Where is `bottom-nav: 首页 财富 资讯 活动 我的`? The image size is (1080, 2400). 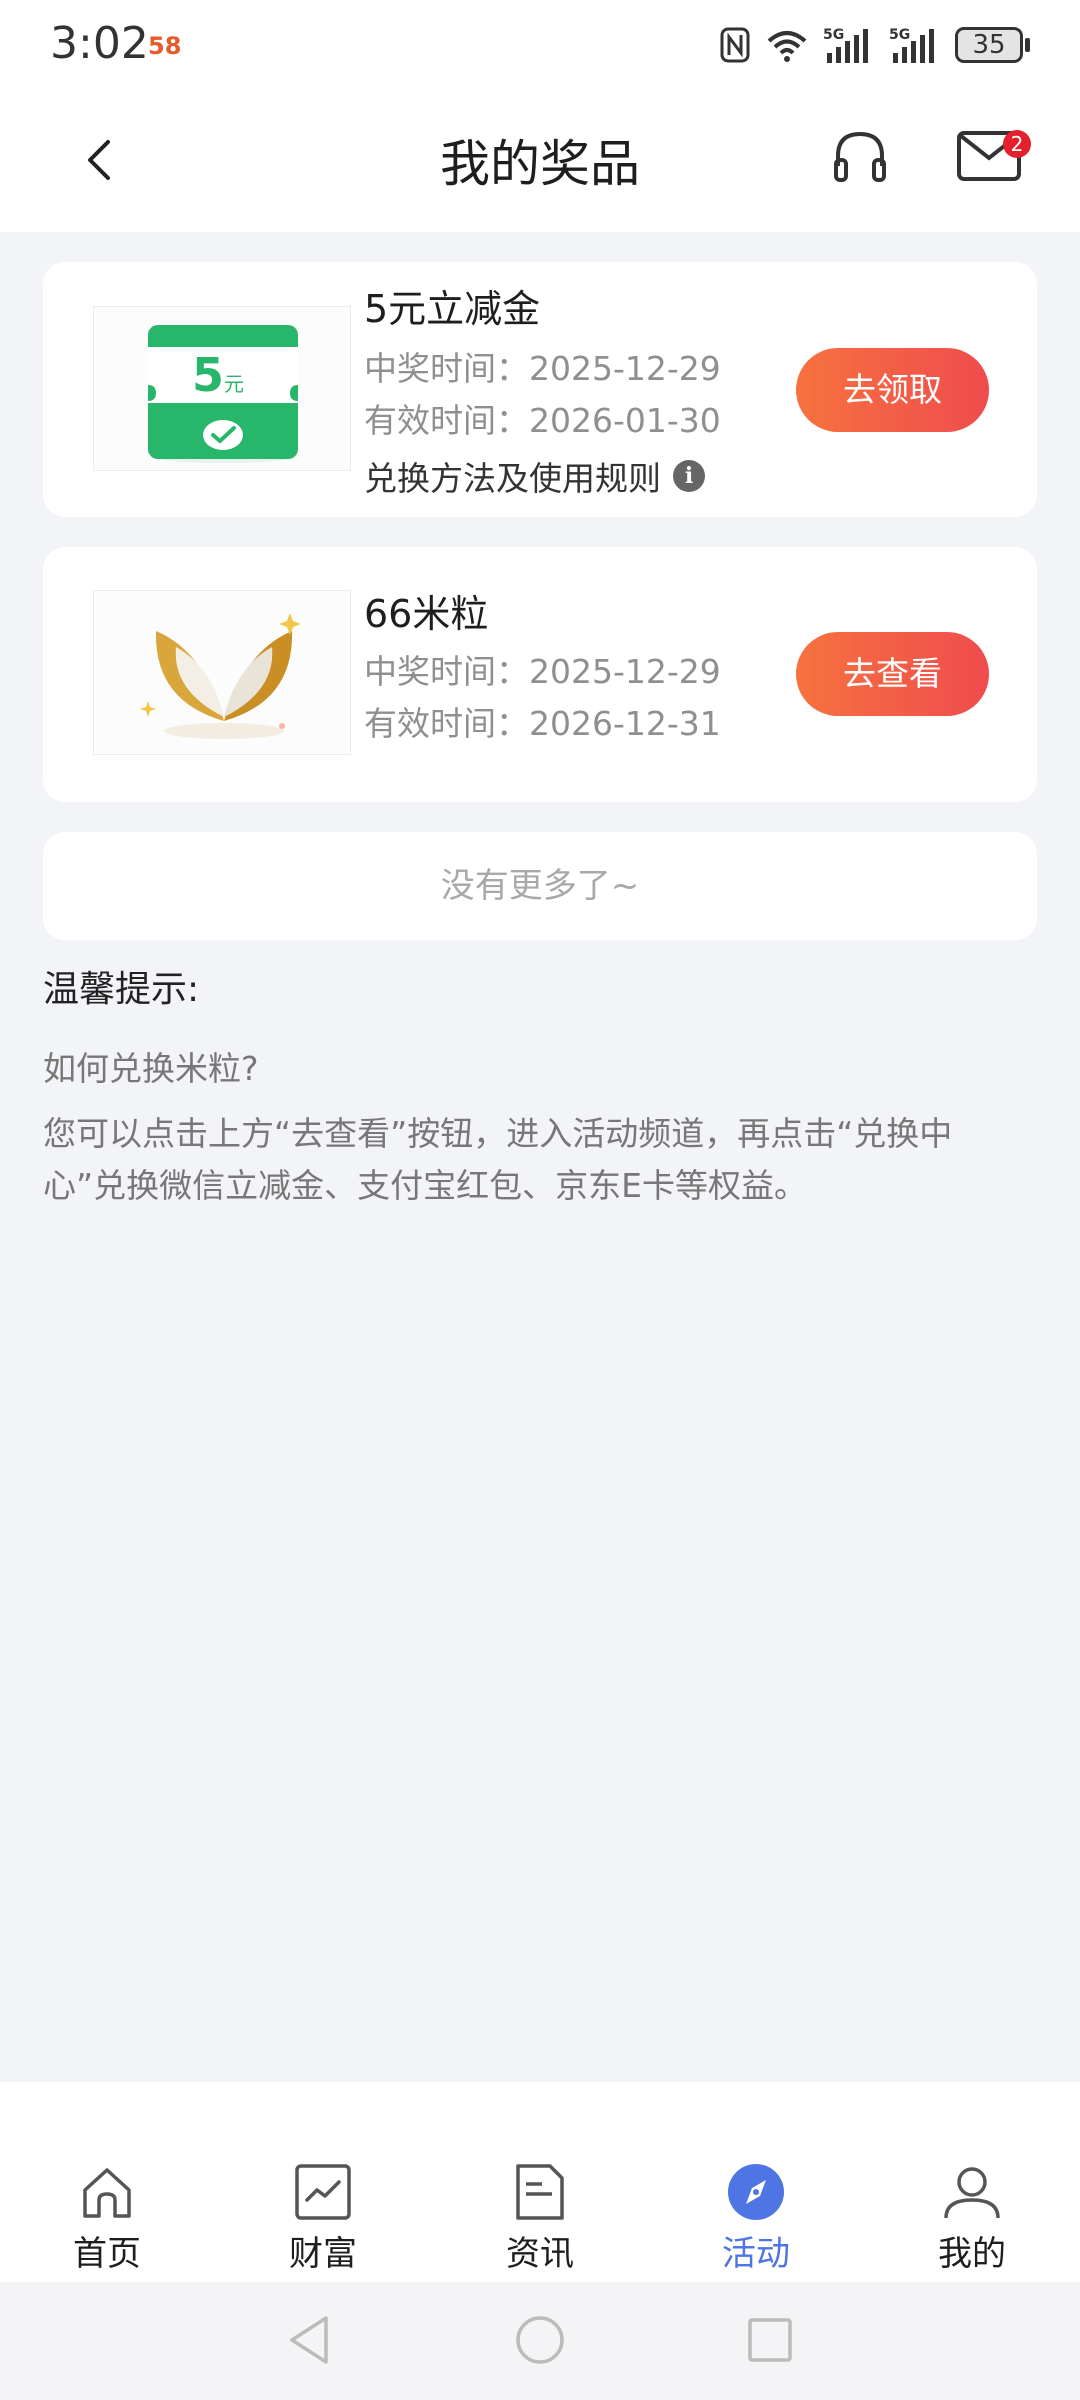
bottom-nav: 首页 财富 资讯 活动 我的 is located at coordinates (540, 2182).